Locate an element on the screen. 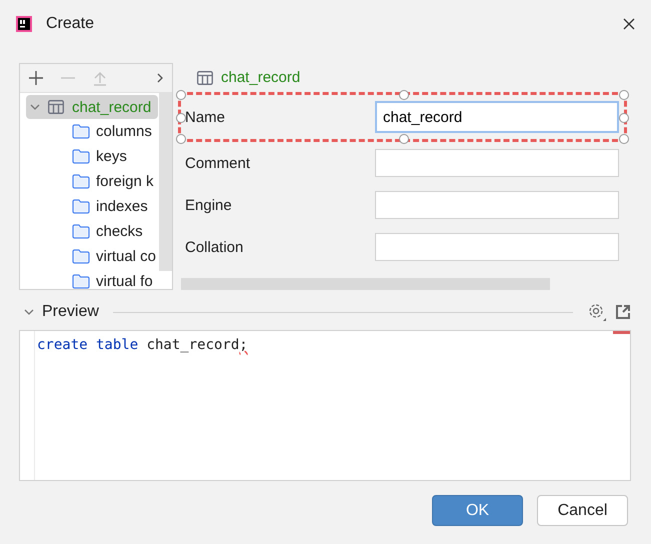 The image size is (651, 544). tree-item: keys is located at coordinates (111, 156).